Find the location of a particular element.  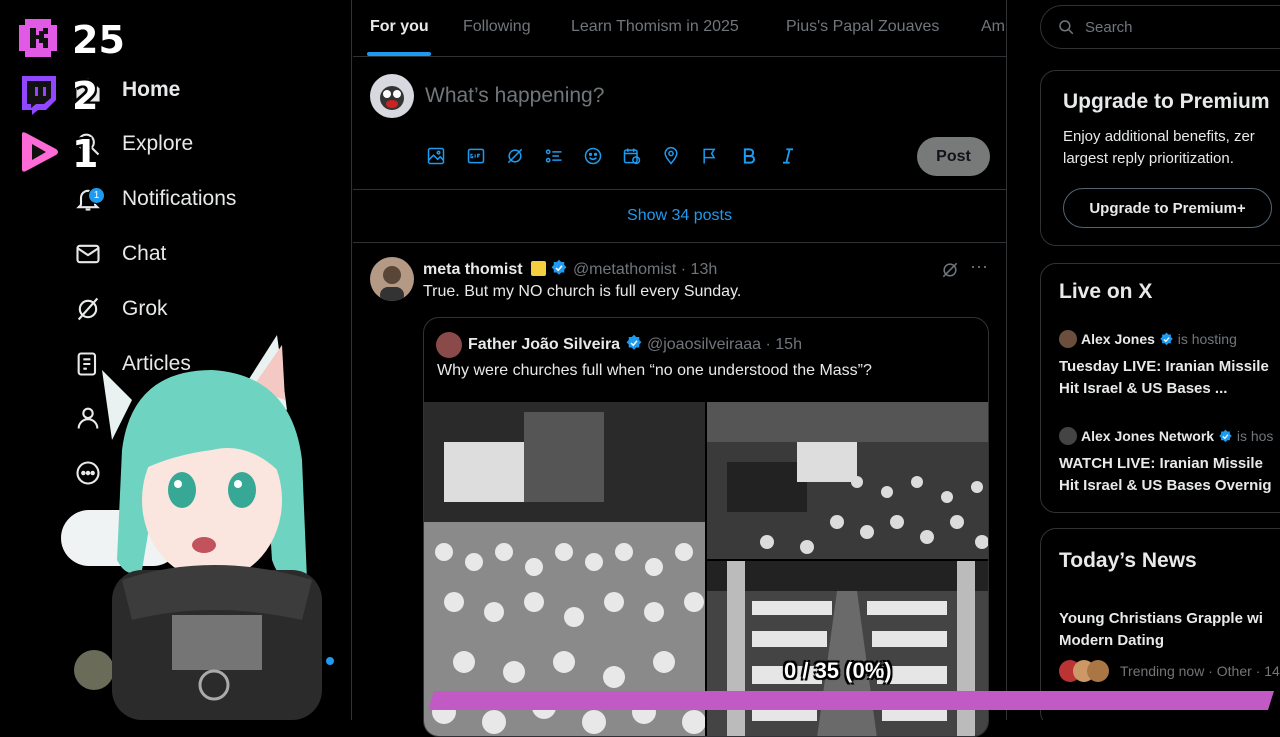

bell-icon-wrap: 1 is located at coordinates (89, 199).